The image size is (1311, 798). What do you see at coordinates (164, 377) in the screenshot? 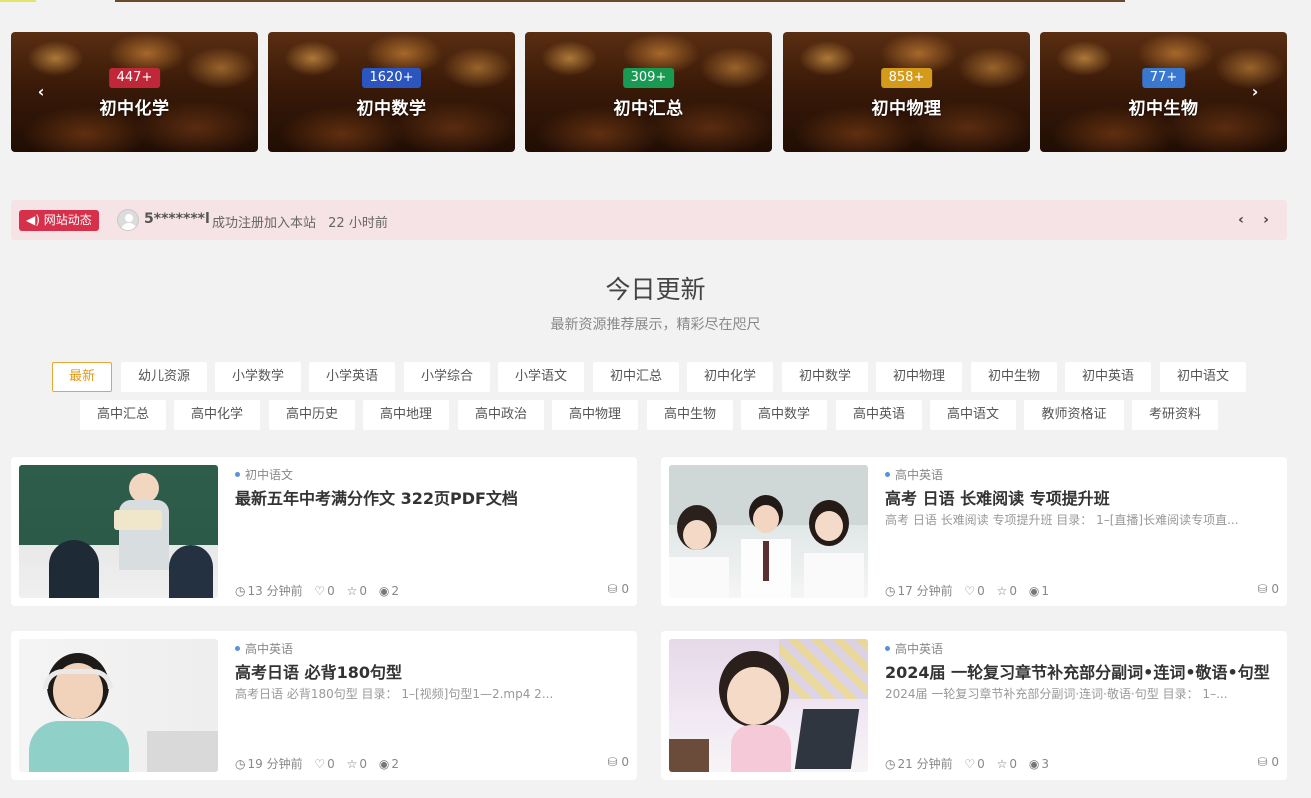
I see `tab-preschool: 幼儿资源` at bounding box center [164, 377].